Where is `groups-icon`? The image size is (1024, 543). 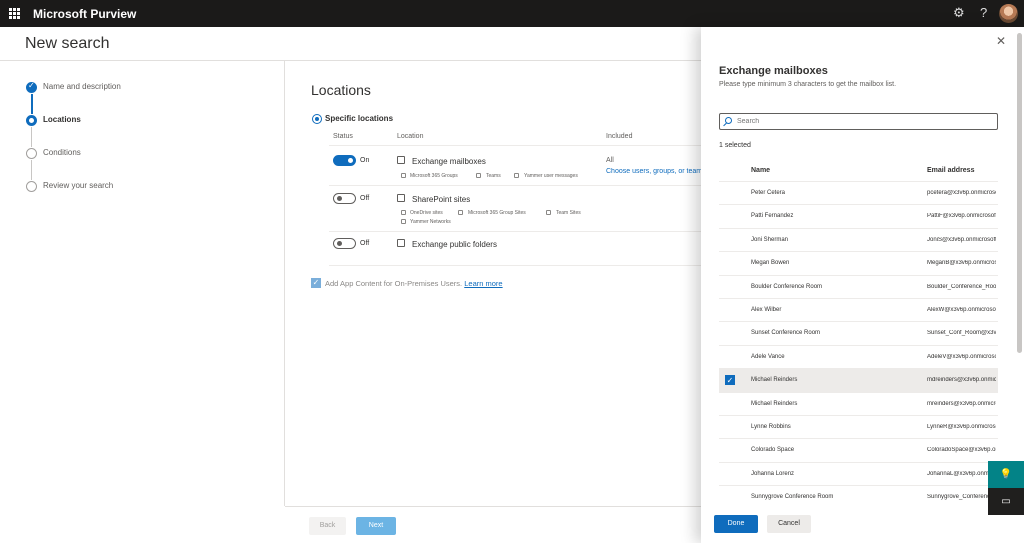
groups-icon is located at coordinates (460, 212).